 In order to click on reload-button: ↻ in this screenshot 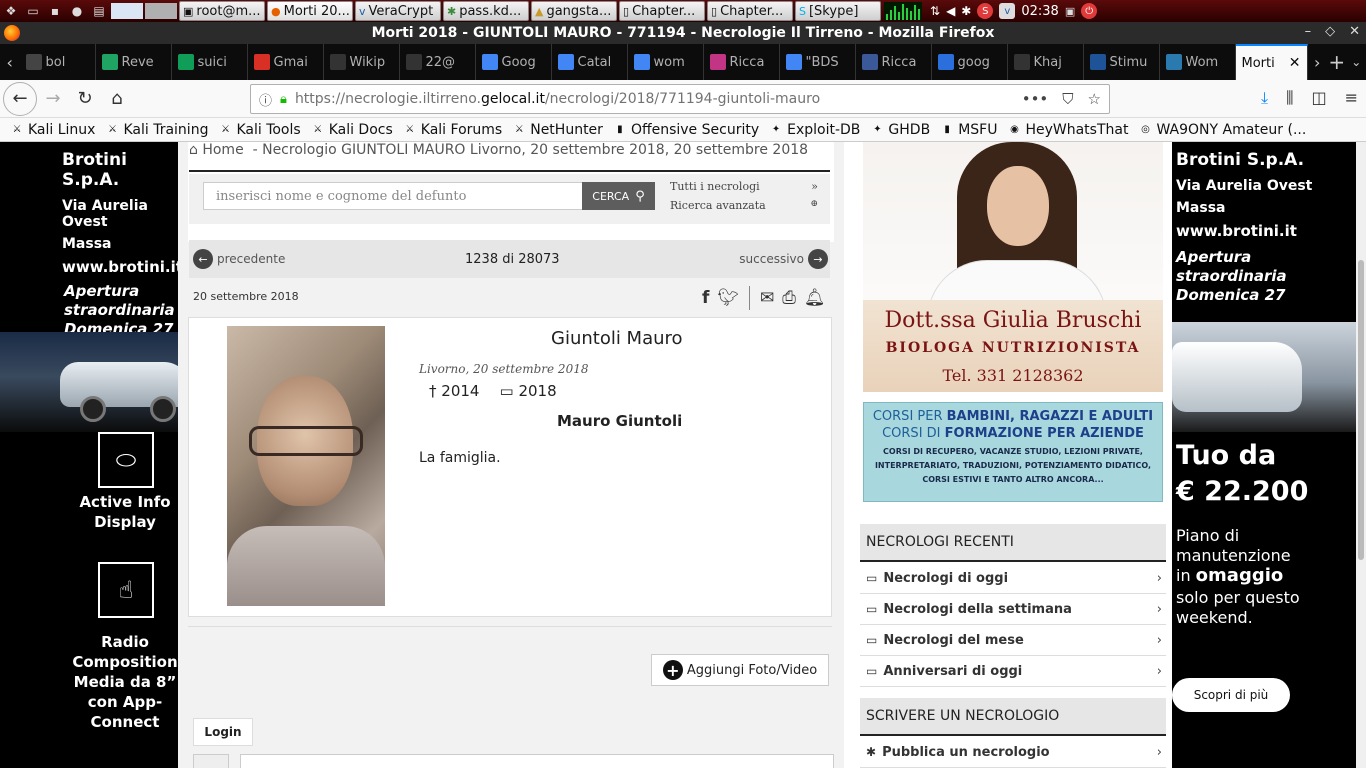, I will do `click(85, 99)`.